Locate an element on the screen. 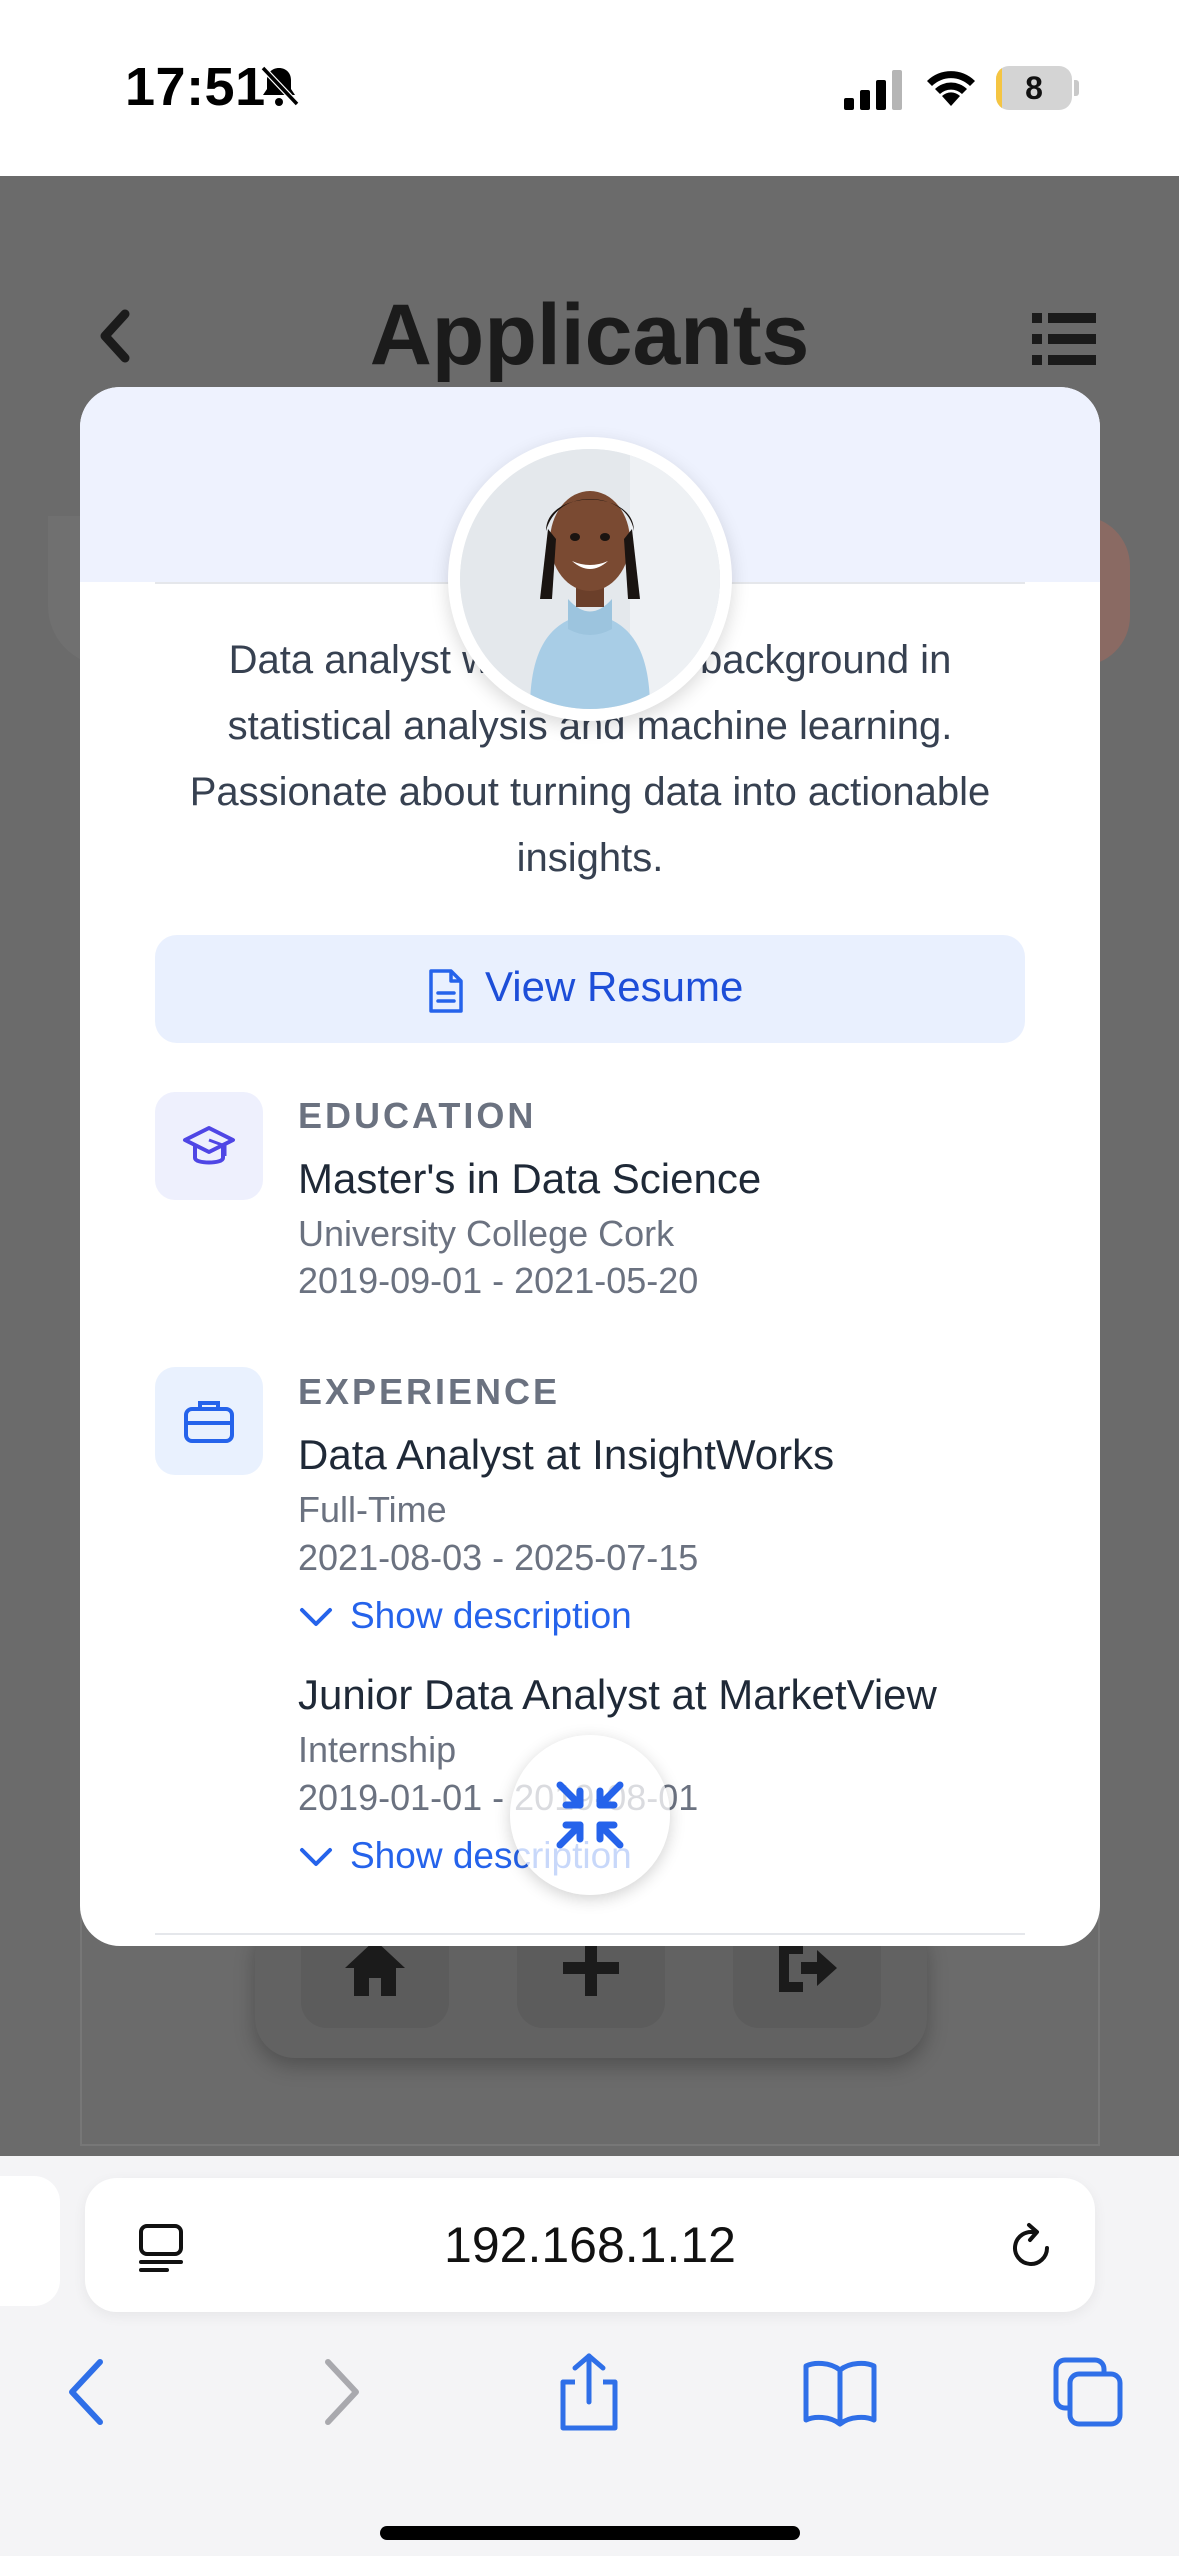 The image size is (1179, 2556). document-icon is located at coordinates (446, 991).